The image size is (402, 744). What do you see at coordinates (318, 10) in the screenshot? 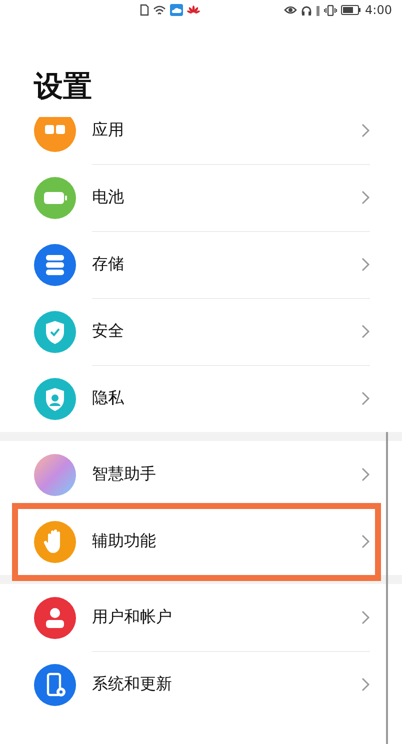
I see `signal-bar-icon` at bounding box center [318, 10].